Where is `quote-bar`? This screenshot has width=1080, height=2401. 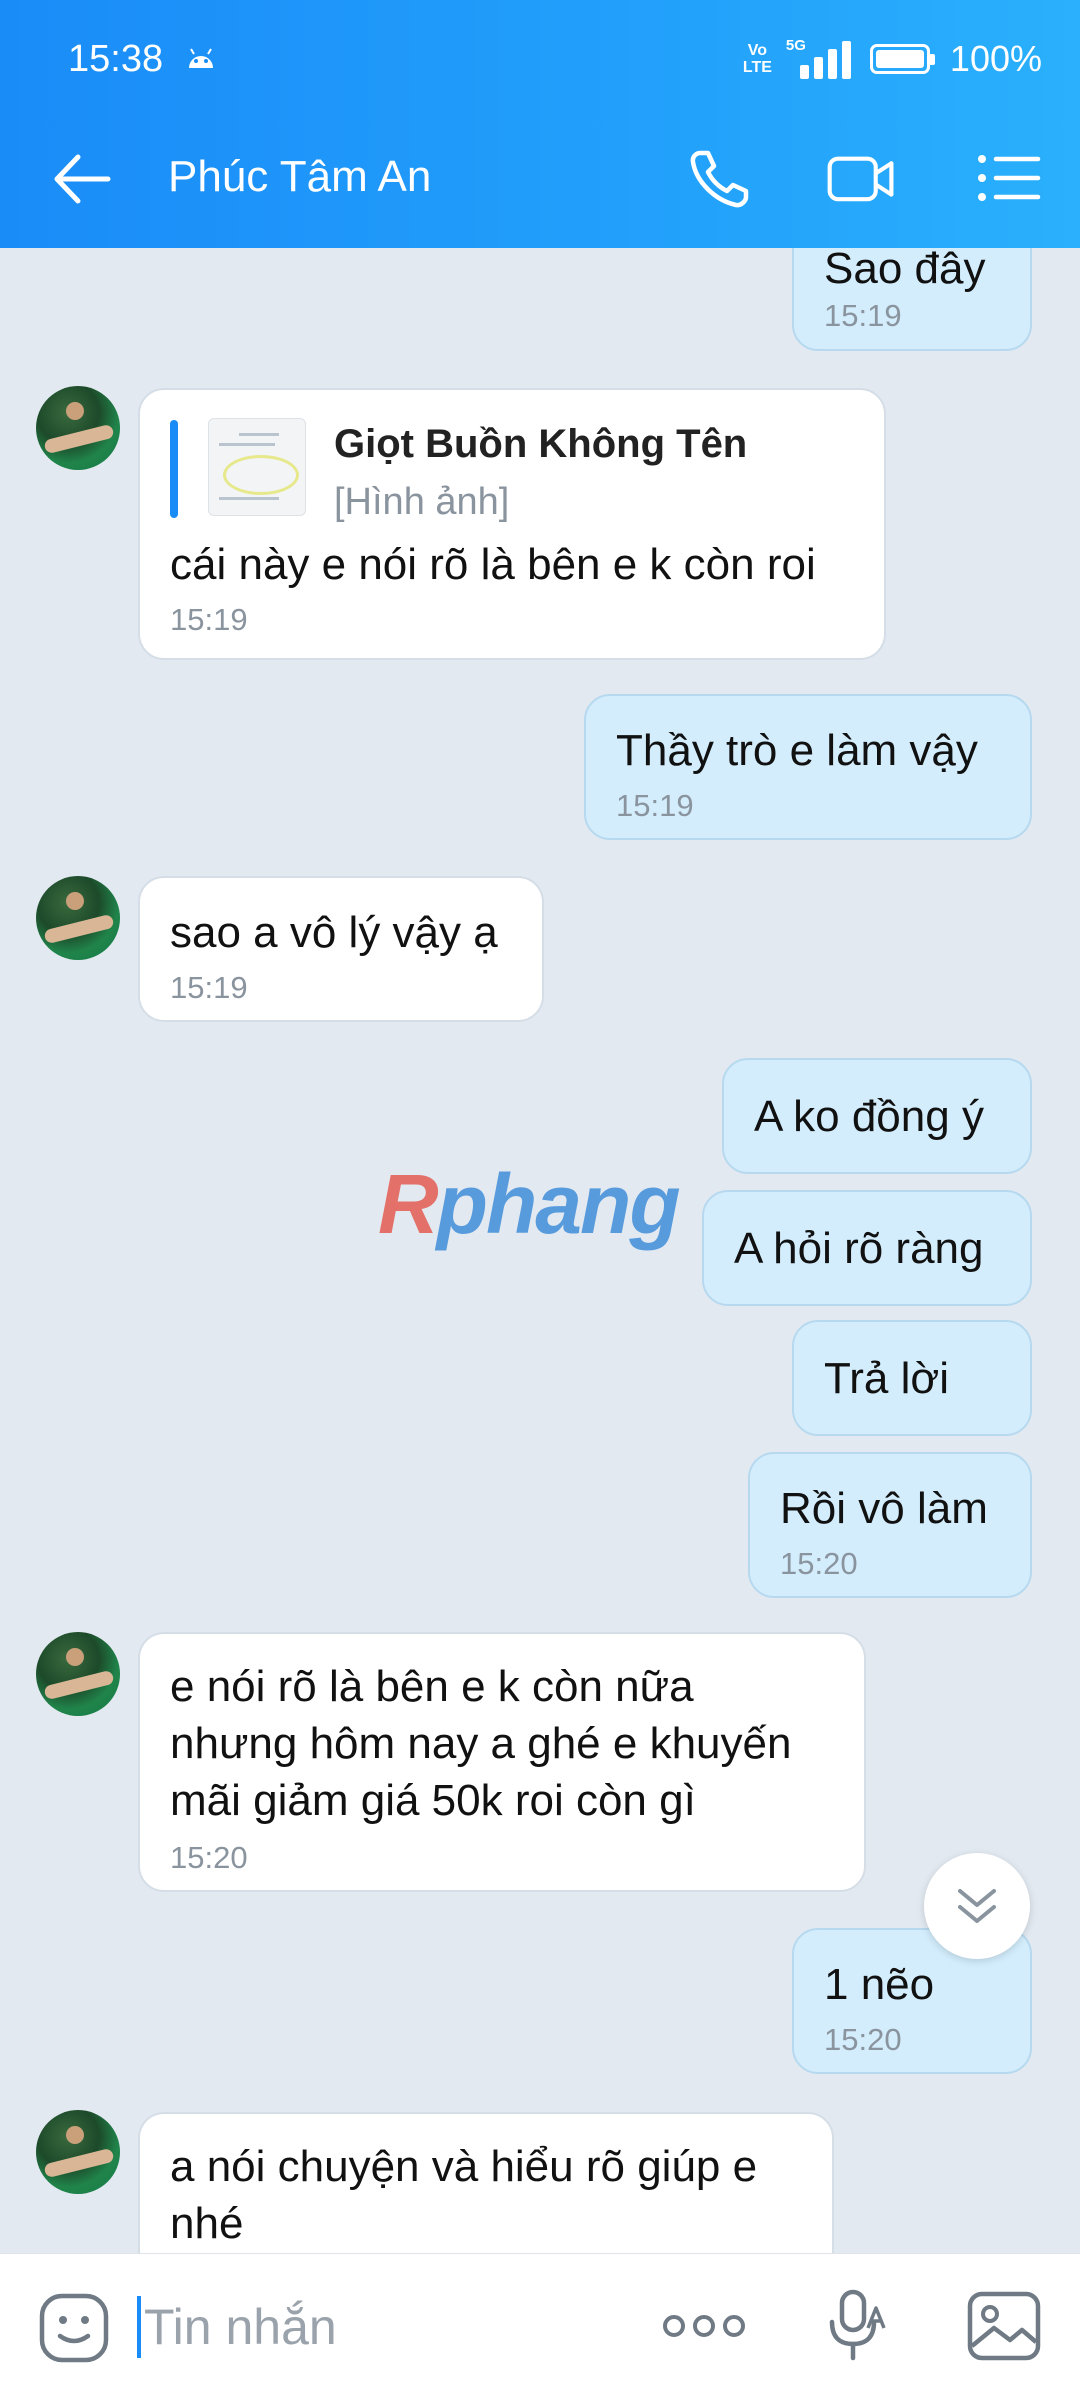 quote-bar is located at coordinates (174, 469).